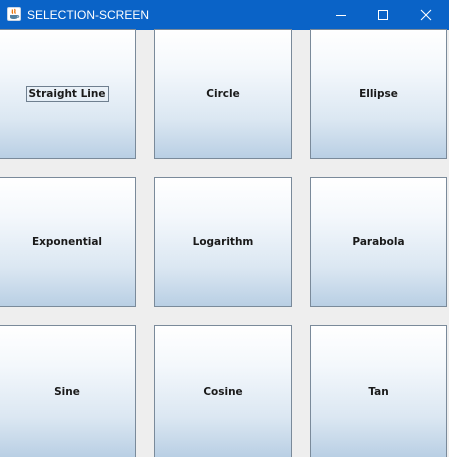 This screenshot has width=449, height=457. What do you see at coordinates (224, 15) in the screenshot?
I see `title-bar: SELECTION-SCREEN` at bounding box center [224, 15].